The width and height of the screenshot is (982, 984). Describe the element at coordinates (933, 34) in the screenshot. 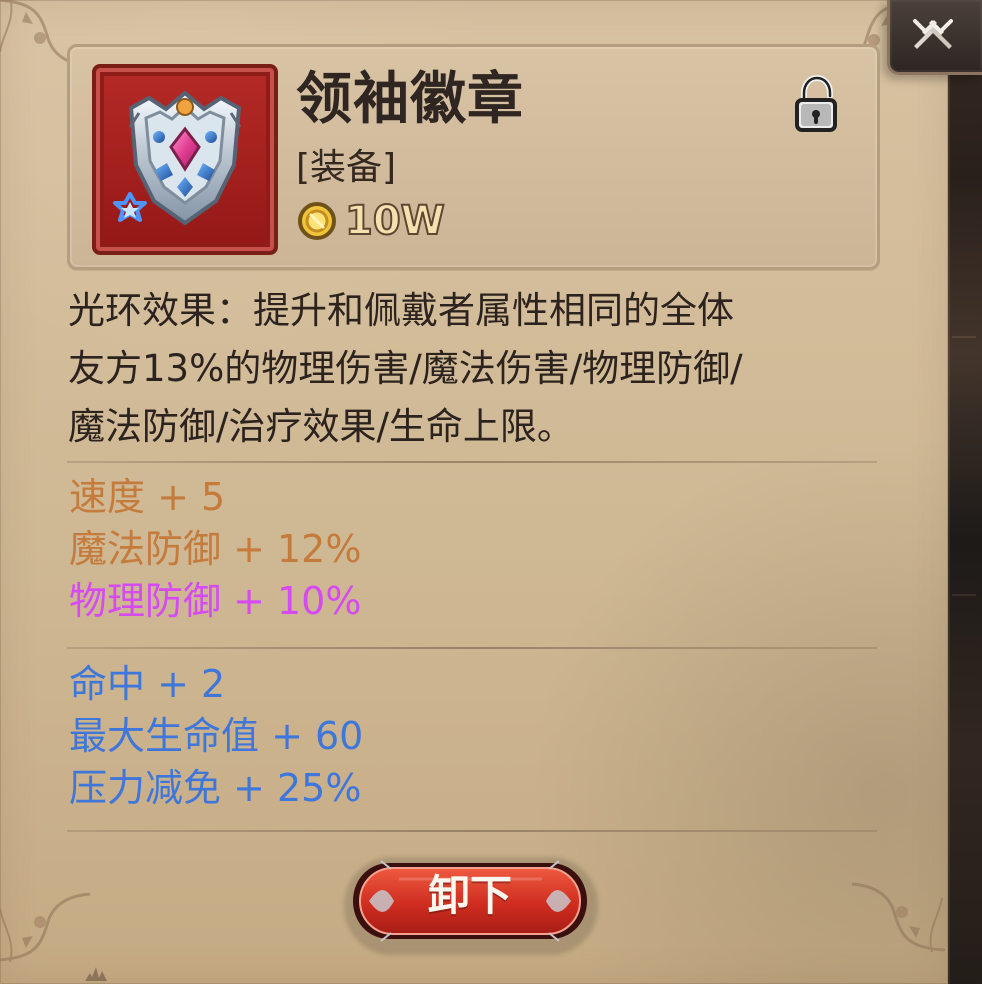

I see `crossed-swords-icon` at that location.